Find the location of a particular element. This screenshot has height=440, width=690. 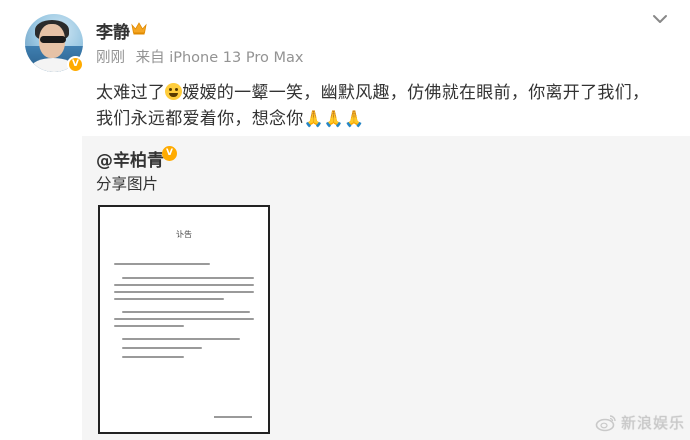

post-time: 刚刚 is located at coordinates (110, 58).